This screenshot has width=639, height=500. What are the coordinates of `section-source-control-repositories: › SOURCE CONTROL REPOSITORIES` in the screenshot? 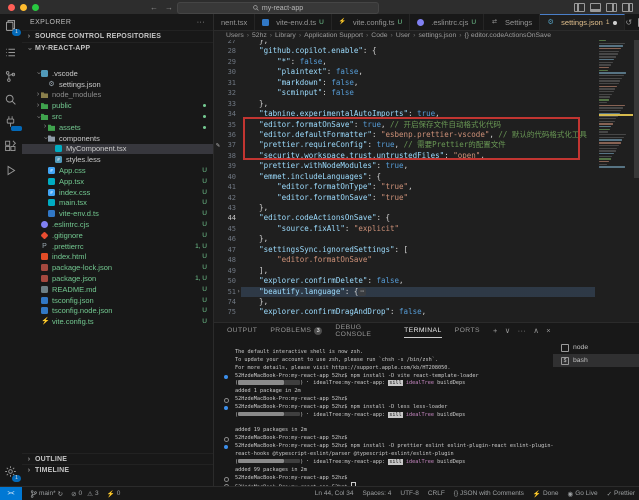 It's located at (117, 36).